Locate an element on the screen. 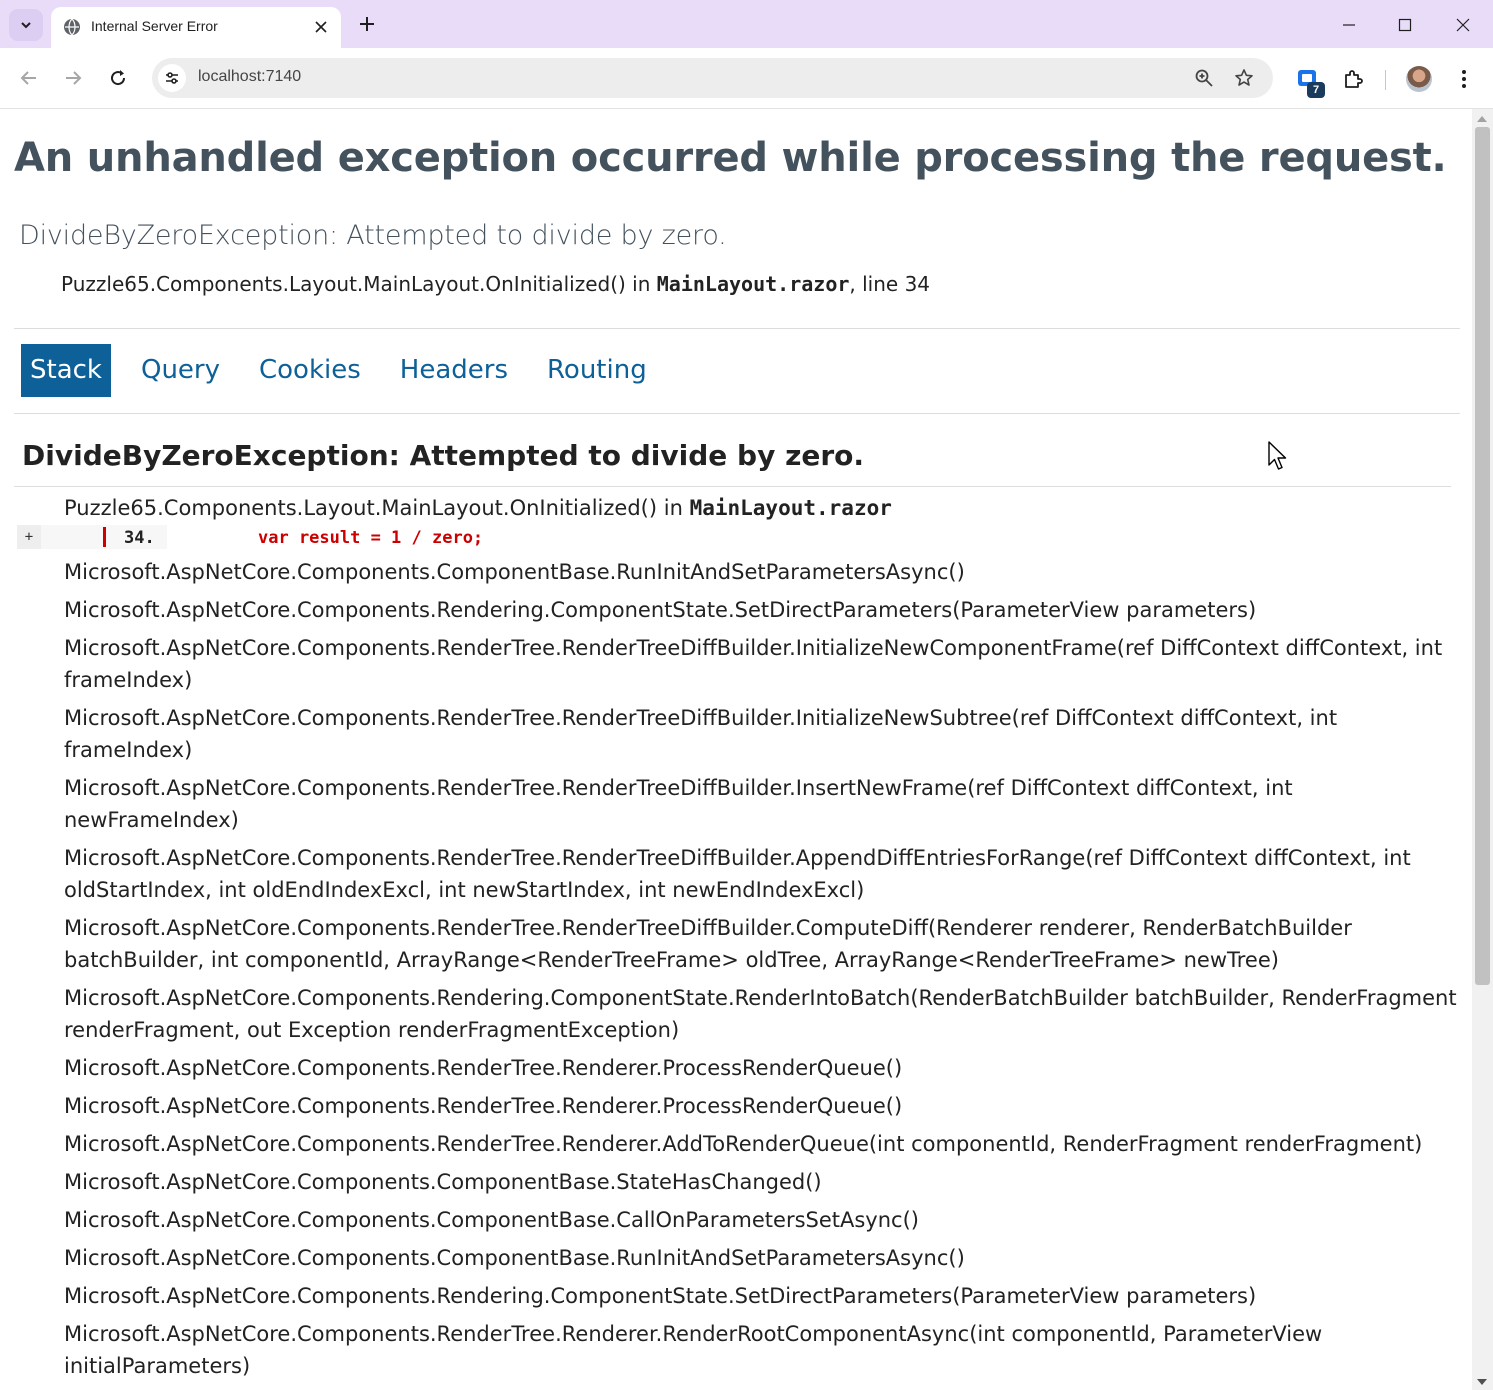 This screenshot has width=1493, height=1390. address-bar: localhost:7140 is located at coordinates (712, 78).